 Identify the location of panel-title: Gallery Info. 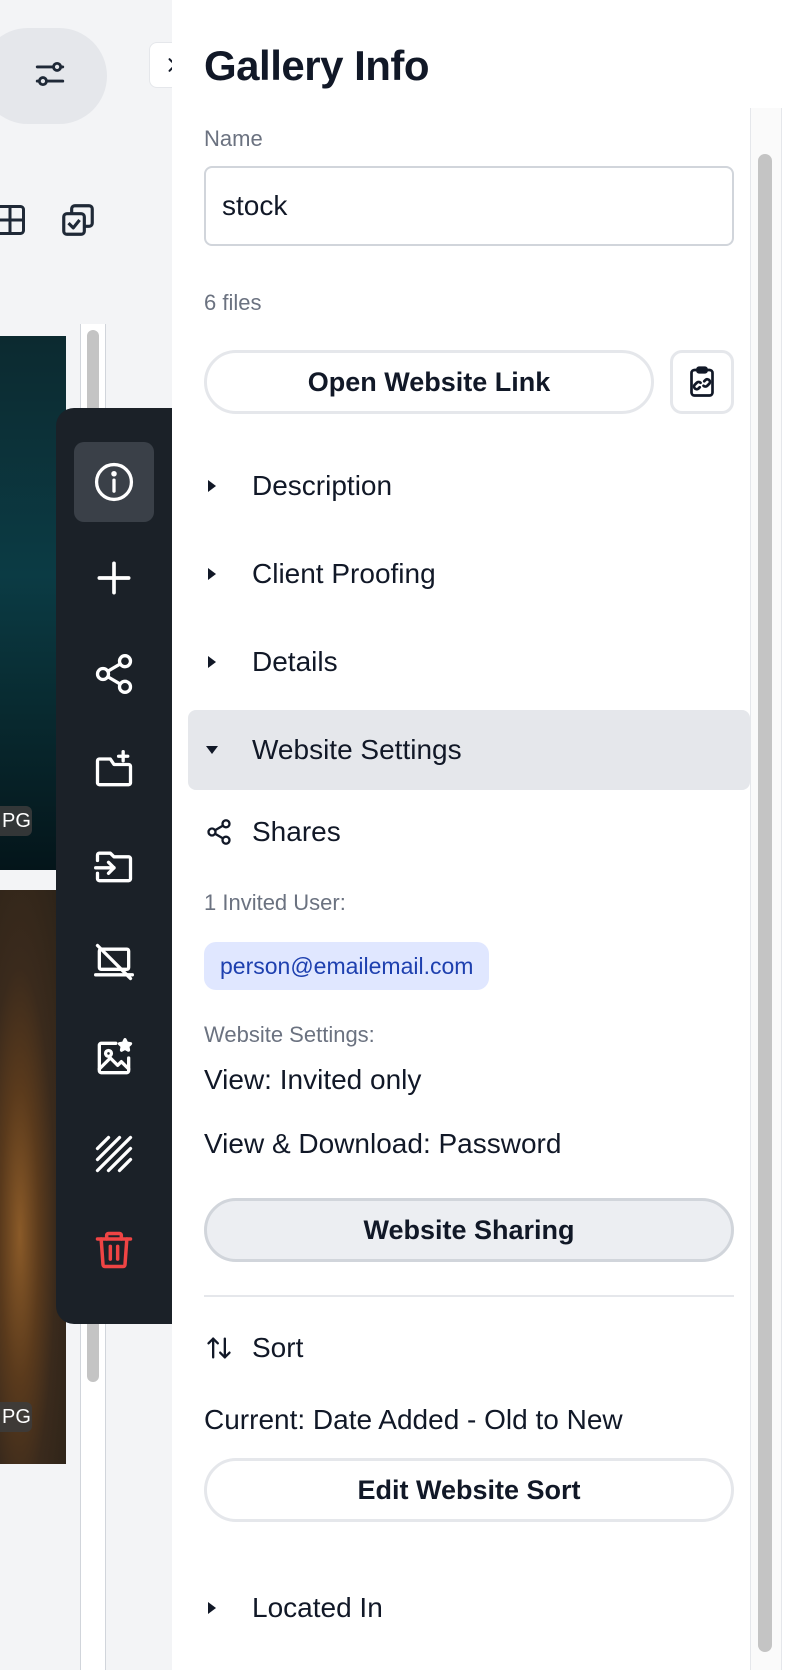
(317, 65).